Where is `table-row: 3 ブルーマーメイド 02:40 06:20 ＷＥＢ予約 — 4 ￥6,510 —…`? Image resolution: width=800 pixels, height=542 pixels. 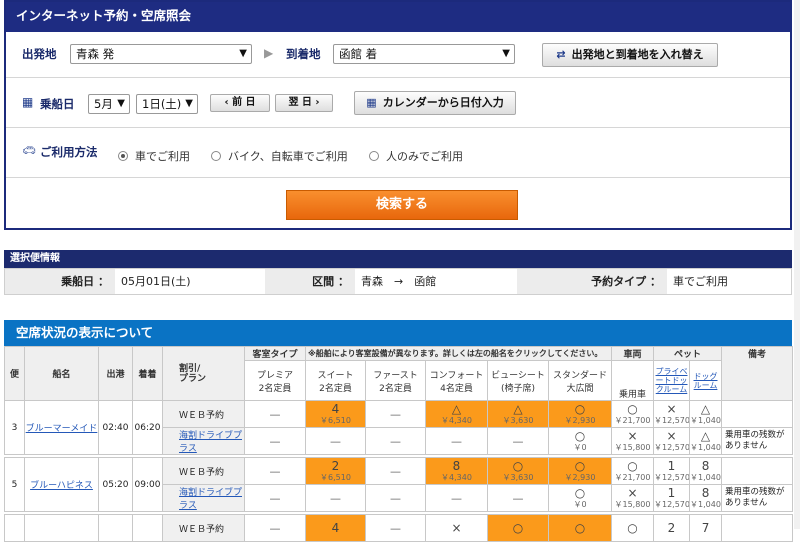
table-row: 3 ブルーマーメイド 02:40 06:20 ＷＥＢ予約 — 4 ￥6,510 —… is located at coordinates (399, 427).